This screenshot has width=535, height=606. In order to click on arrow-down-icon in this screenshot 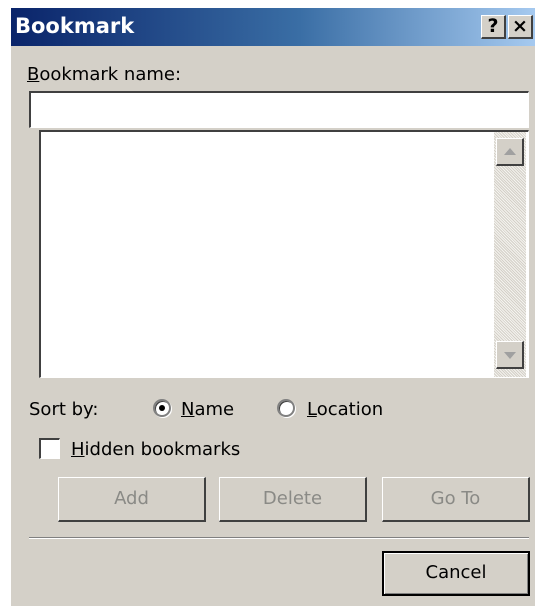, I will do `click(510, 355)`.